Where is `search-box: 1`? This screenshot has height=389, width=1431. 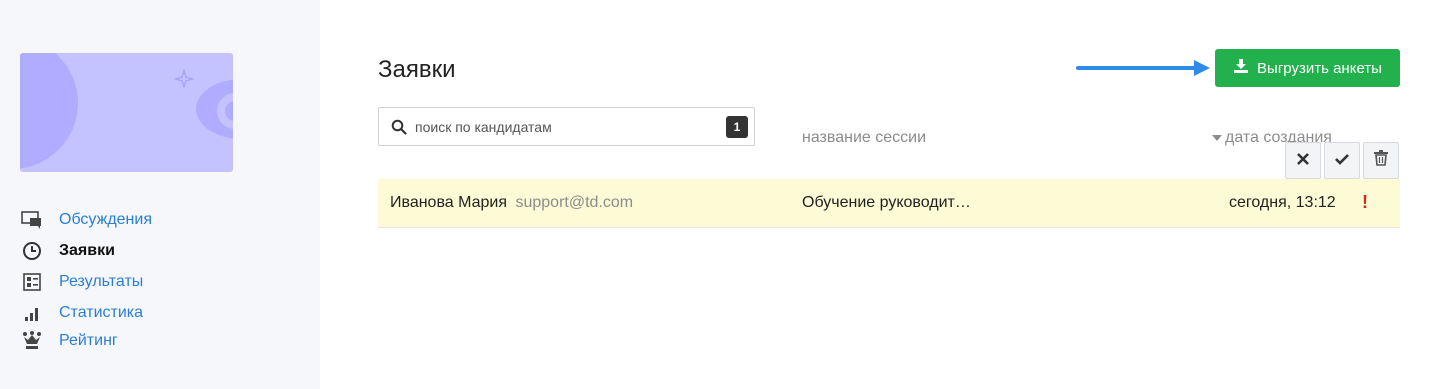
search-box: 1 is located at coordinates (566, 126).